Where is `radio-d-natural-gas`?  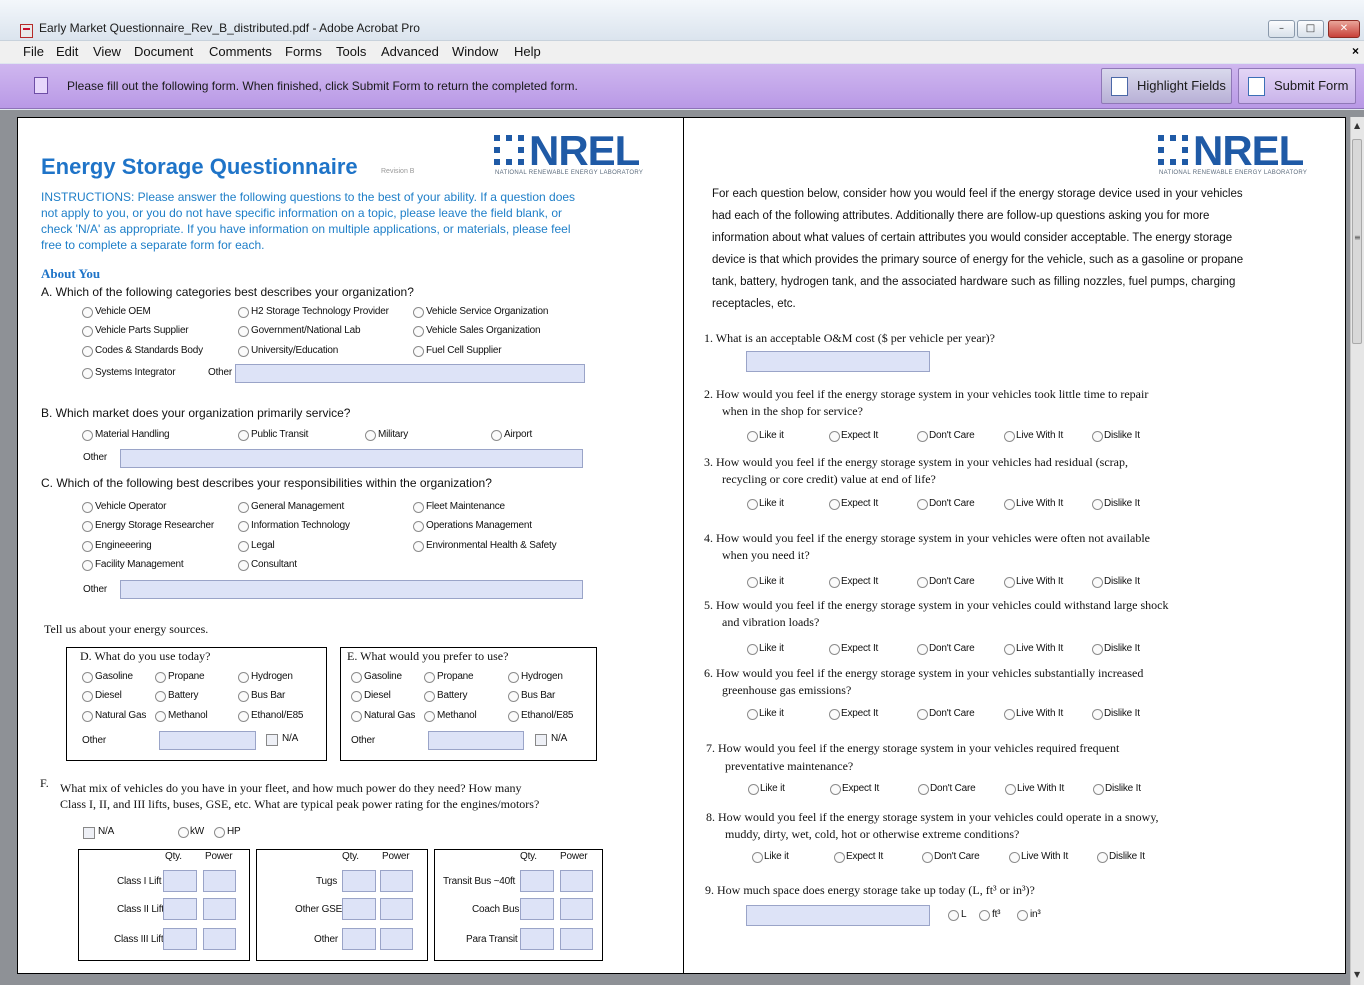
radio-d-natural-gas is located at coordinates (87, 716).